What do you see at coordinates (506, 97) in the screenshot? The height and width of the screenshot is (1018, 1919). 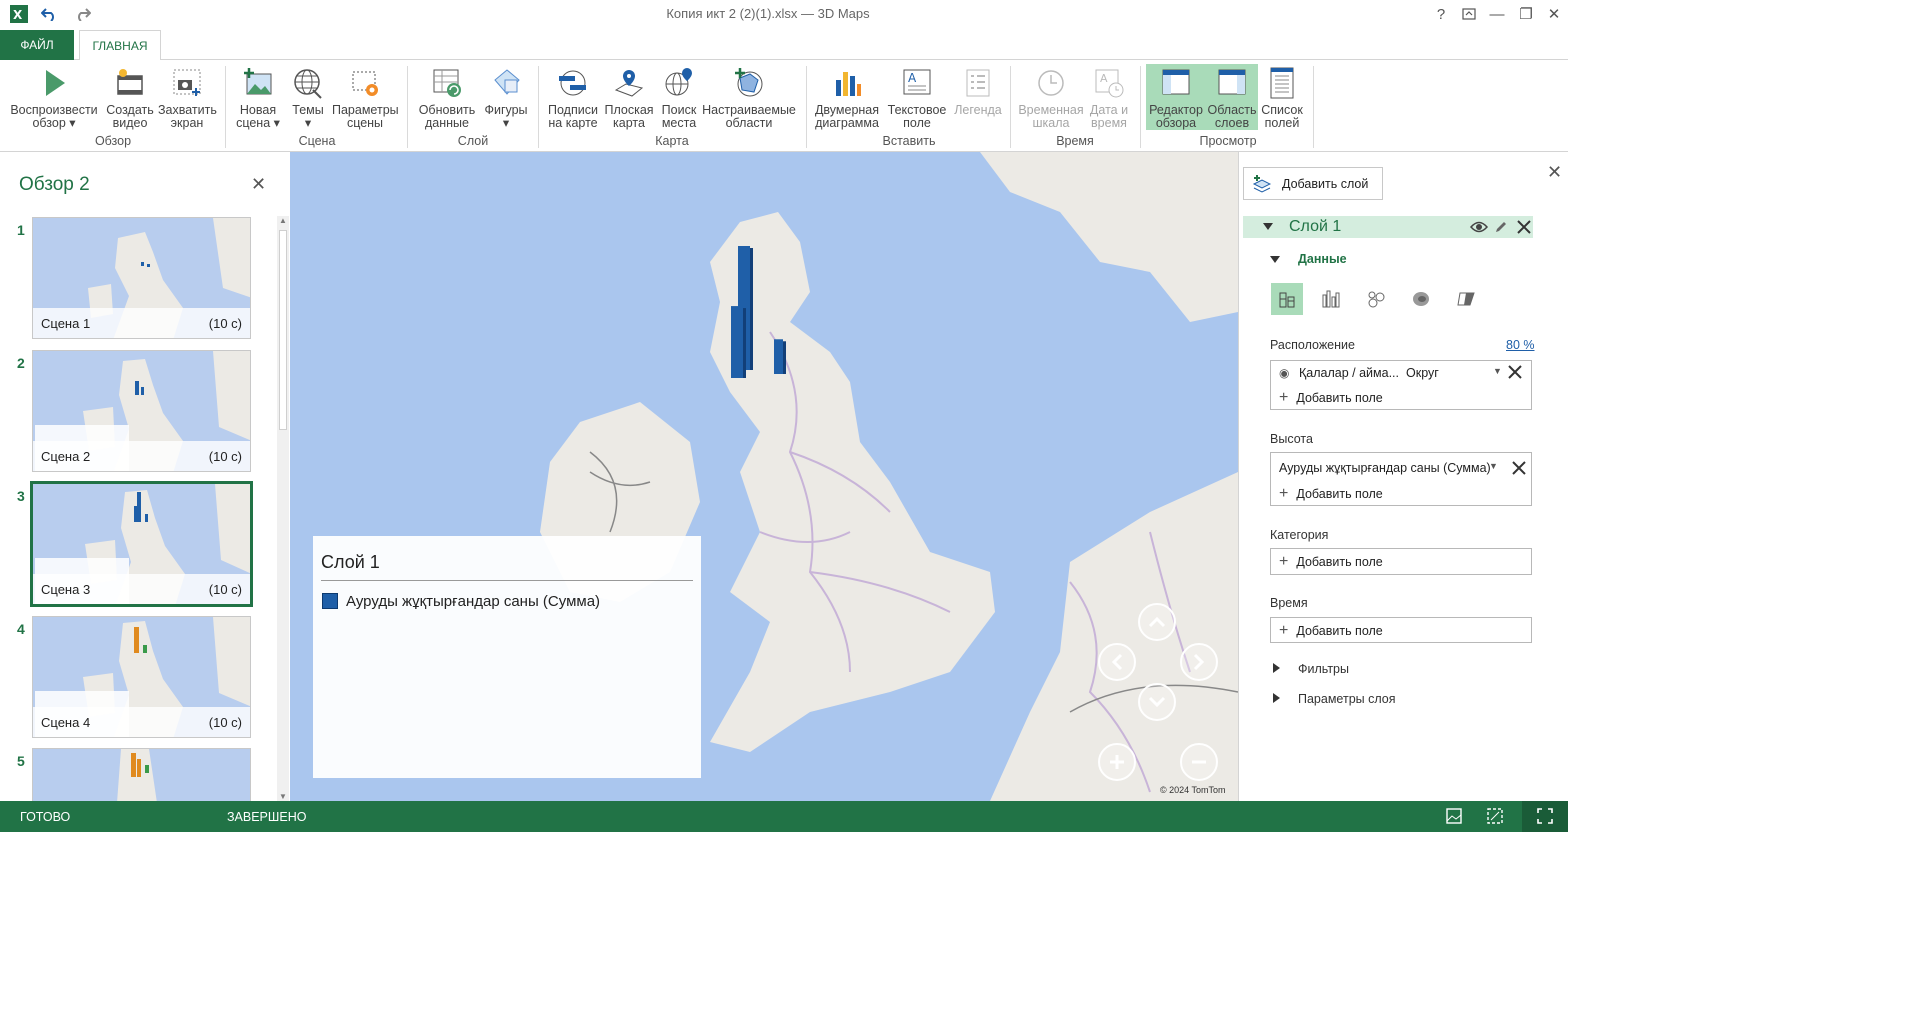 I see `shapes-button: Фигуры ▾` at bounding box center [506, 97].